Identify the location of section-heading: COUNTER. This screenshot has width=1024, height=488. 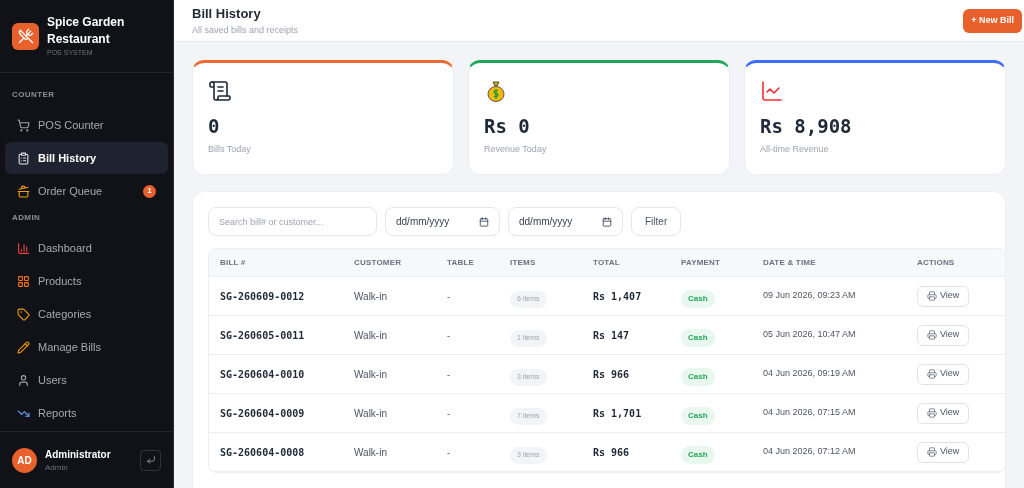
(33, 95).